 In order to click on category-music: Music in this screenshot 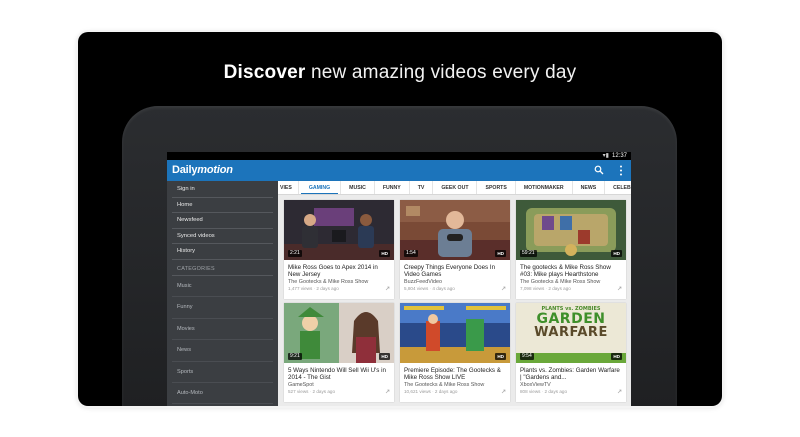, I will do `click(222, 287)`.